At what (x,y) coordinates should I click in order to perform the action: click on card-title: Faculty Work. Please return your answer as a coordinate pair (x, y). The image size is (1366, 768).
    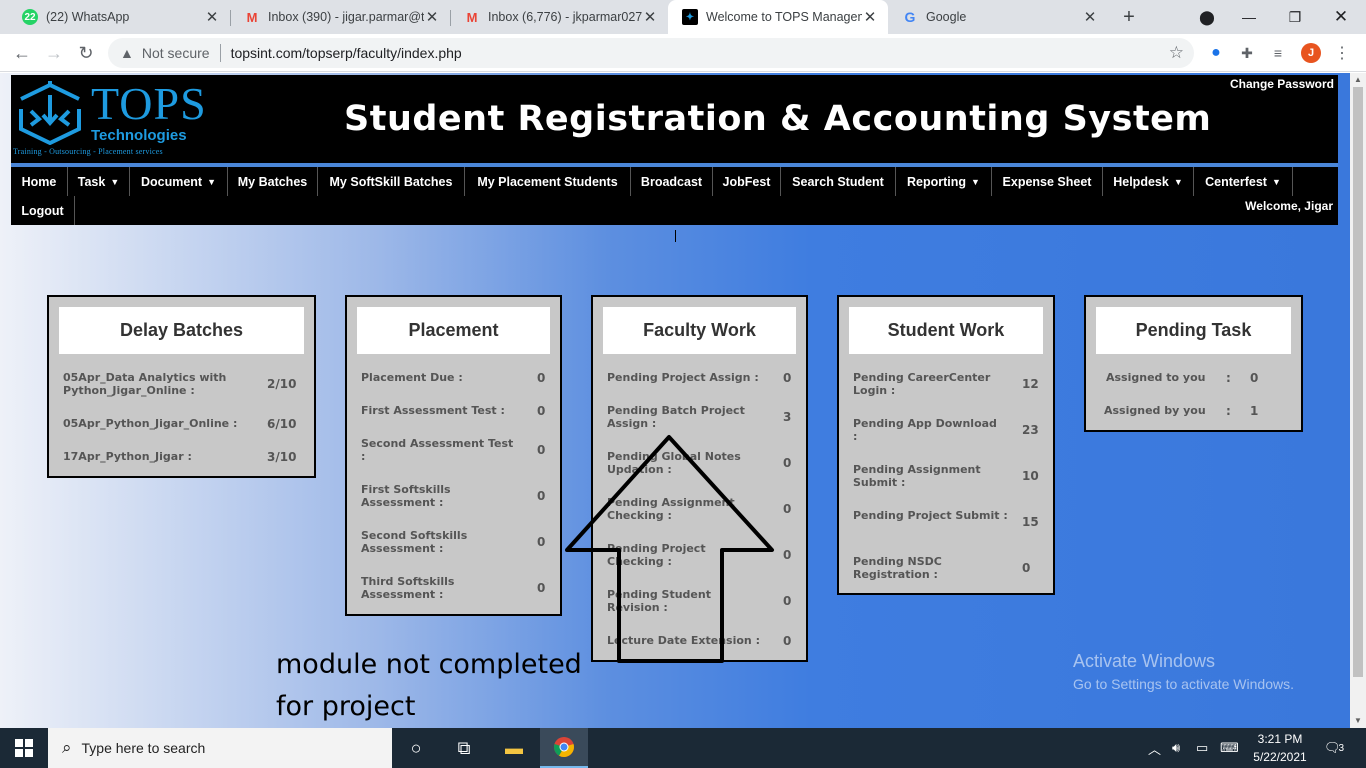
    Looking at the image, I should click on (699, 330).